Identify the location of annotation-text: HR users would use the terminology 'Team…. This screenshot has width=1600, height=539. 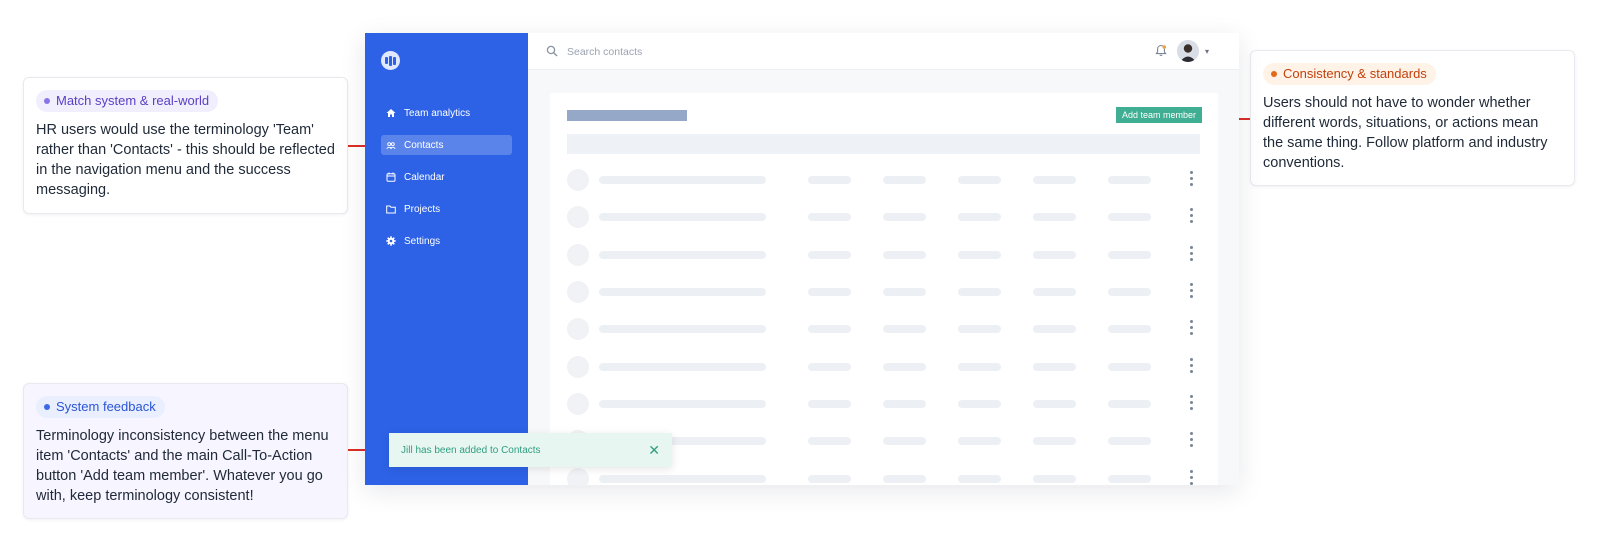
(185, 160).